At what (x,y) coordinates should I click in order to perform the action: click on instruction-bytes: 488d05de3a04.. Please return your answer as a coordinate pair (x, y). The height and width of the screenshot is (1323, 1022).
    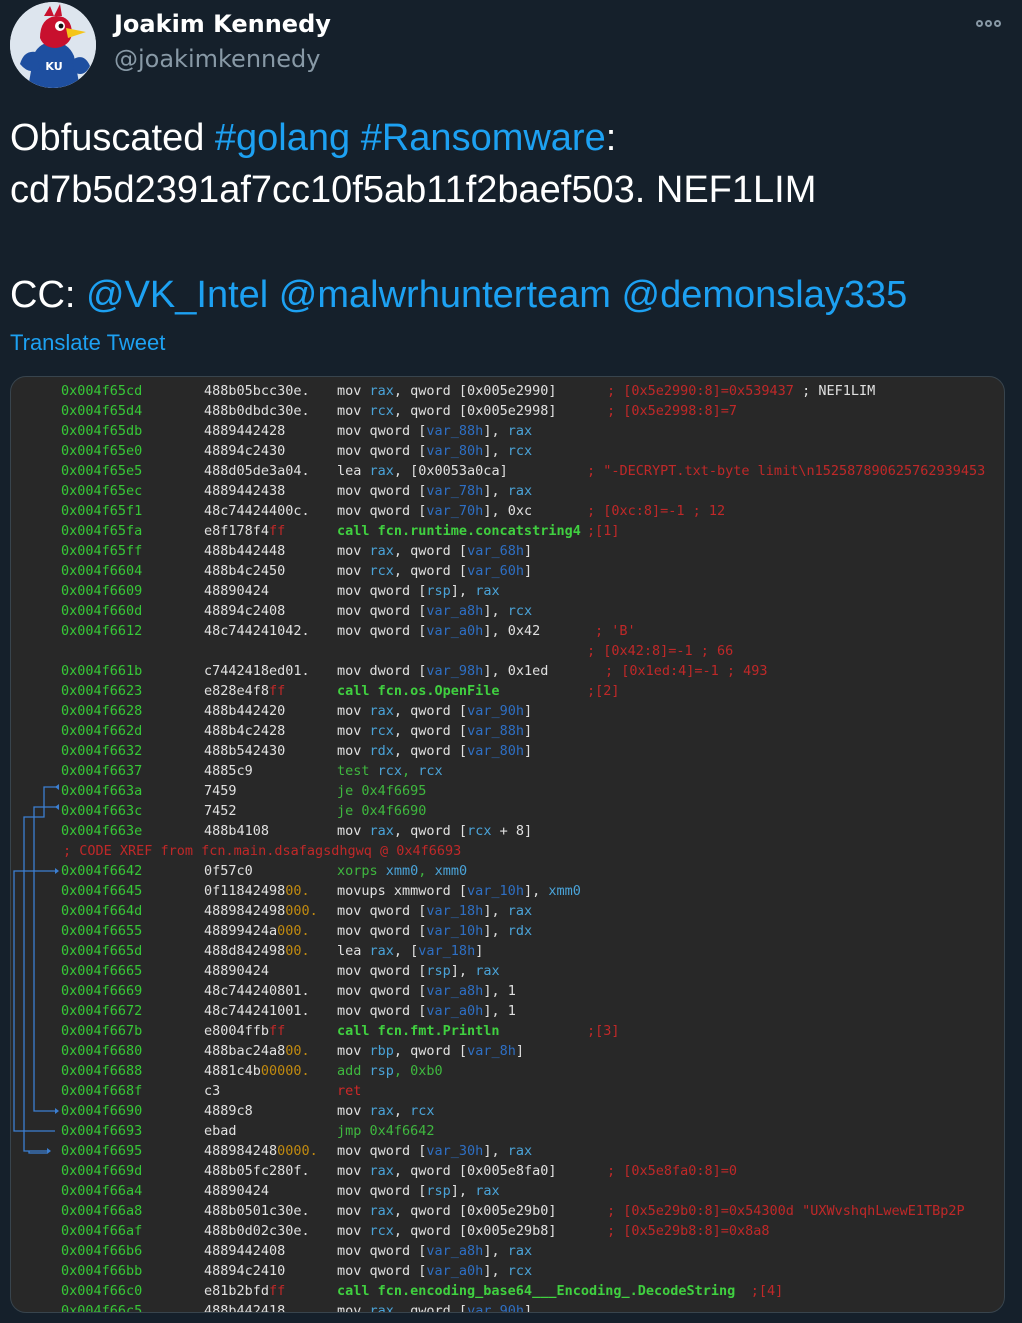
    Looking at the image, I should click on (257, 471).